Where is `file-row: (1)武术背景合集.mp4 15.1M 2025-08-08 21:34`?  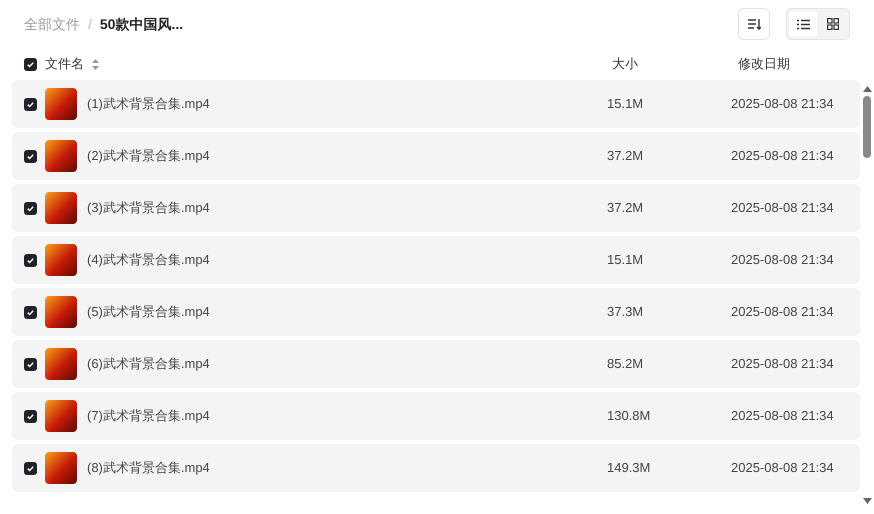
file-row: (1)武术背景合集.mp4 15.1M 2025-08-08 21:34 is located at coordinates (436, 104).